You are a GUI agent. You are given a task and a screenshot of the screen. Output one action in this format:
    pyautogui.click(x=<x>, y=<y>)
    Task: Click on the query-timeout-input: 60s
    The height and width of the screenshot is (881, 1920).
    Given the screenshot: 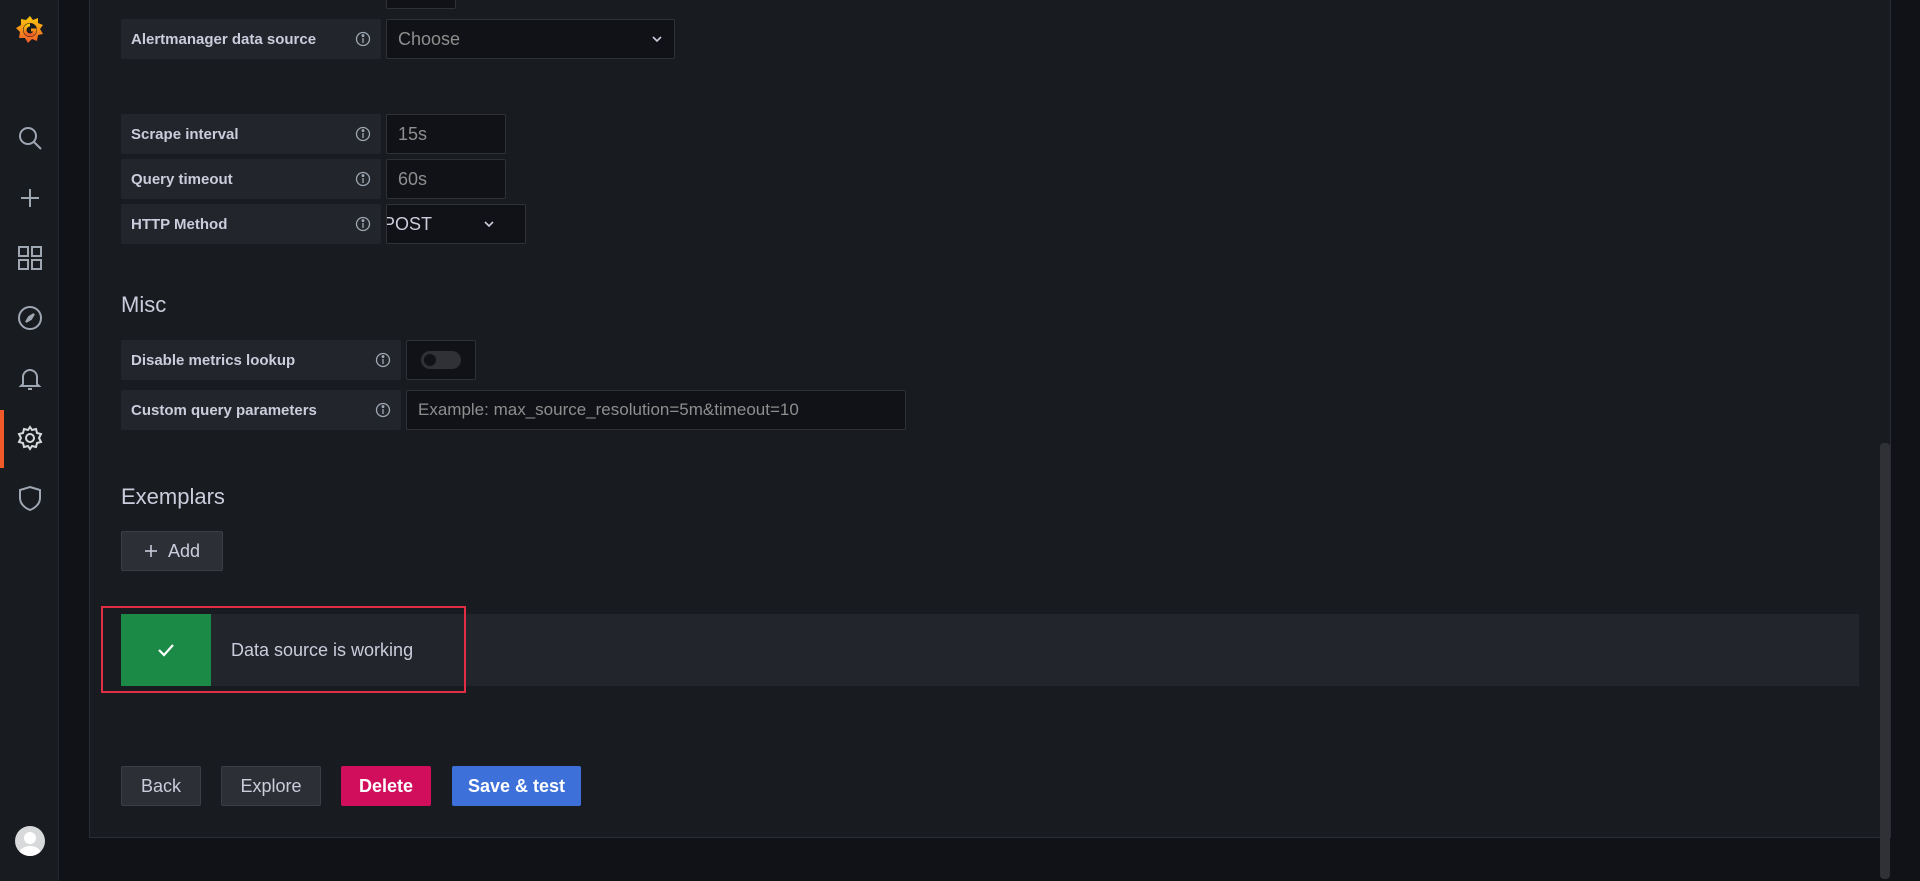 What is the action you would take?
    pyautogui.click(x=446, y=179)
    